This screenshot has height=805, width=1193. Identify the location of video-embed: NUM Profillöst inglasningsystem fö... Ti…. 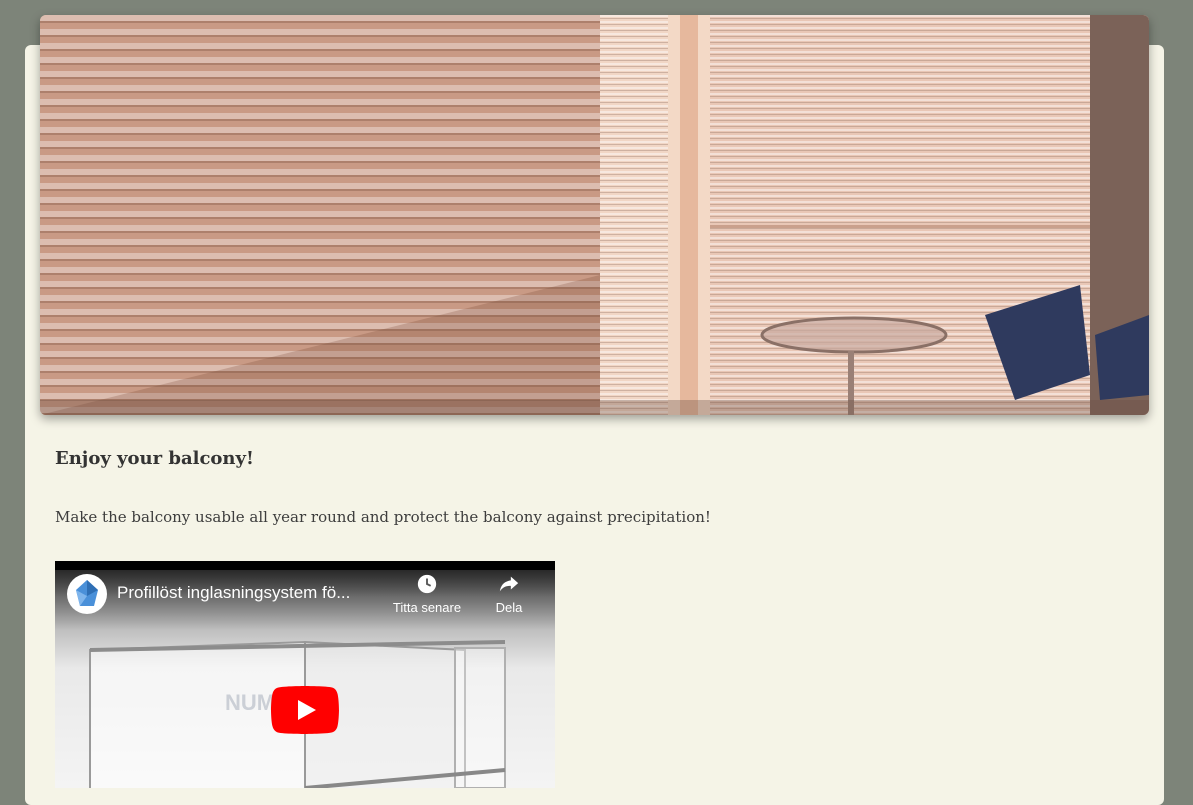
(305, 674).